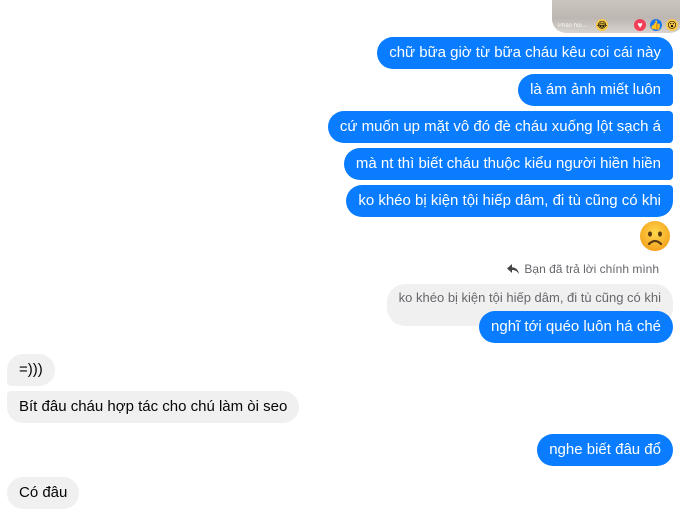  What do you see at coordinates (525, 53) in the screenshot?
I see `message-outgoing: chữ bữa giờ từ bữa cháu kêu coi cái này` at bounding box center [525, 53].